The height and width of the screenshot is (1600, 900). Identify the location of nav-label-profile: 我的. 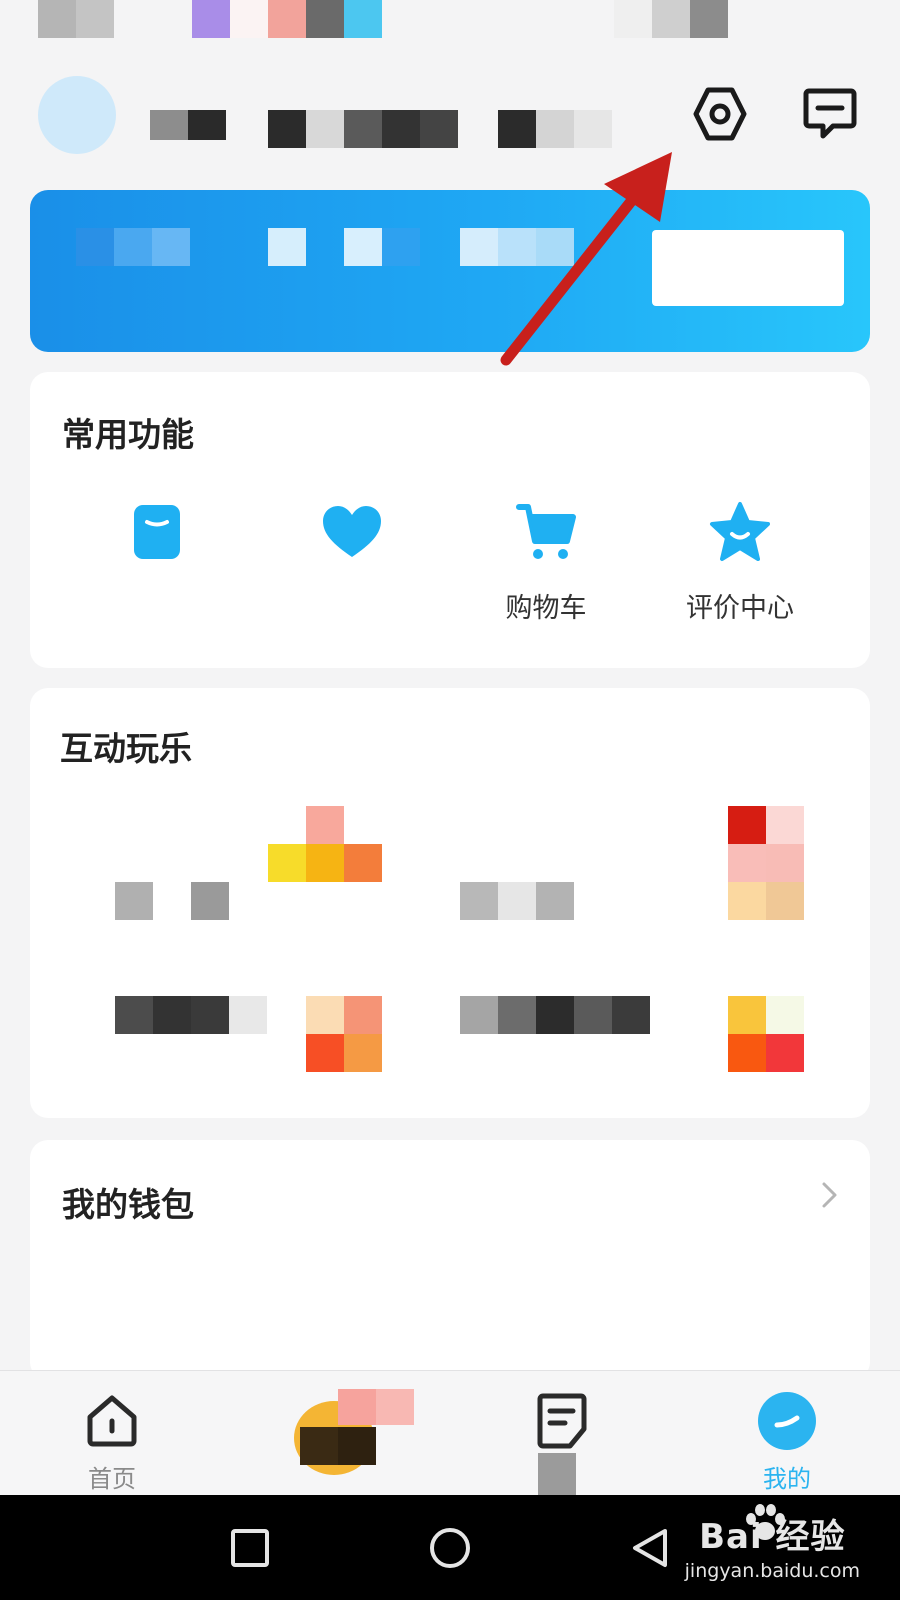
(787, 1479).